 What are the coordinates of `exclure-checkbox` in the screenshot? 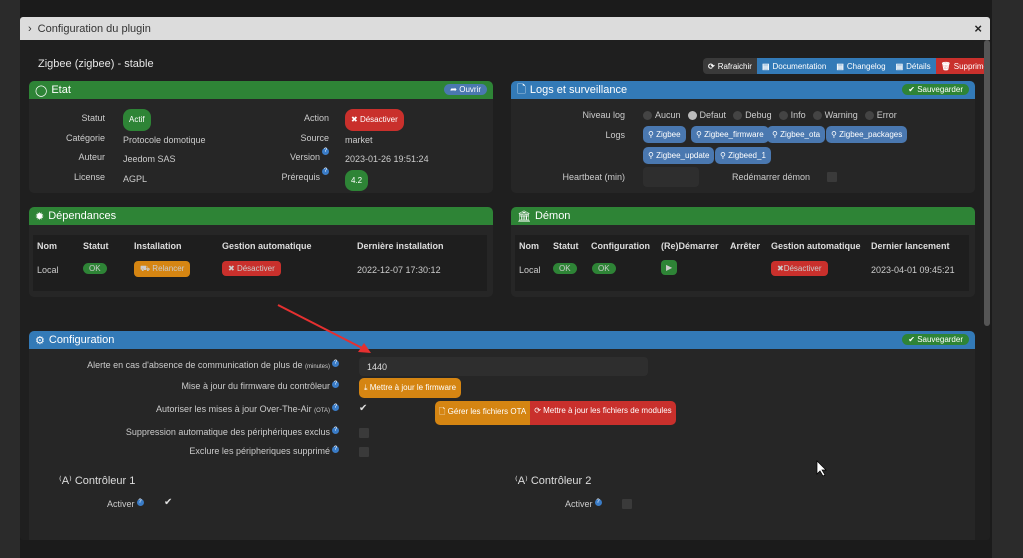 It's located at (364, 452).